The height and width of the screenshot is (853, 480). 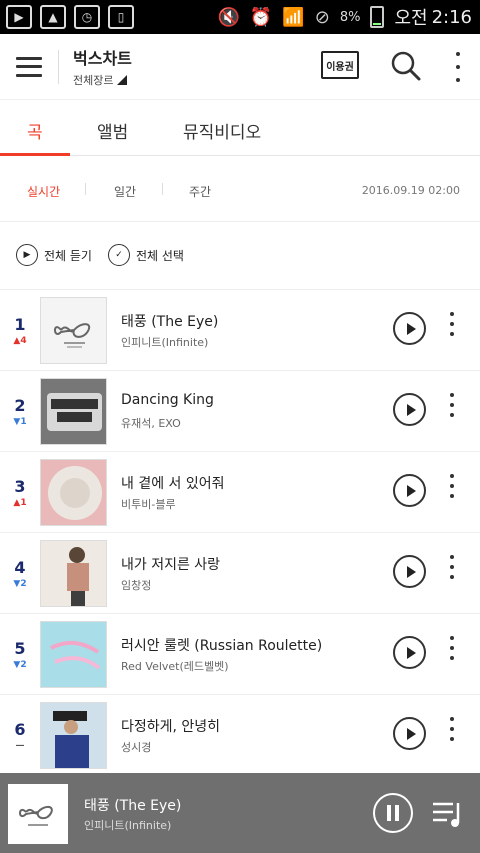 I want to click on period-filter: 실시간 일간 주간 2016.09.19 02:00, so click(x=240, y=189).